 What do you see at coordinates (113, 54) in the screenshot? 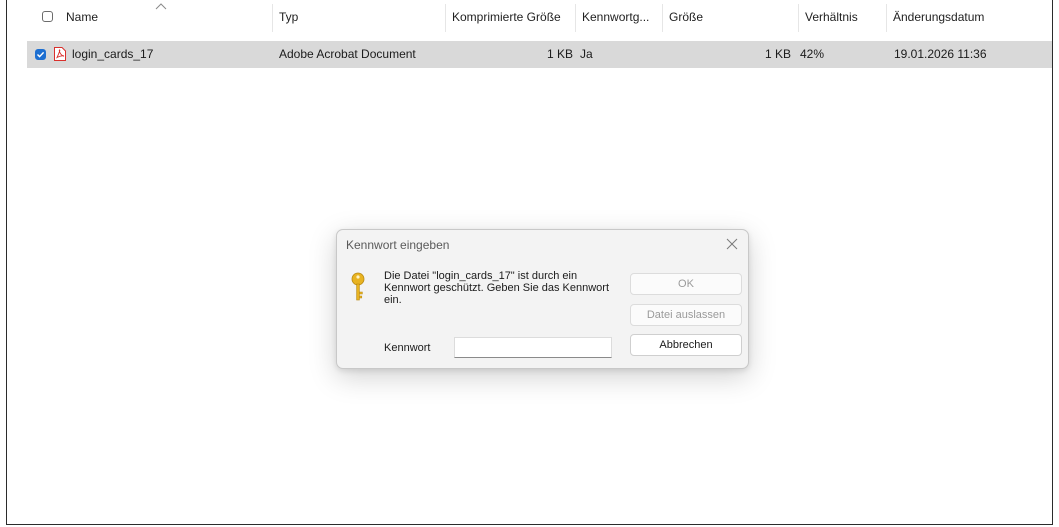
I see `file-name: login_cards_17` at bounding box center [113, 54].